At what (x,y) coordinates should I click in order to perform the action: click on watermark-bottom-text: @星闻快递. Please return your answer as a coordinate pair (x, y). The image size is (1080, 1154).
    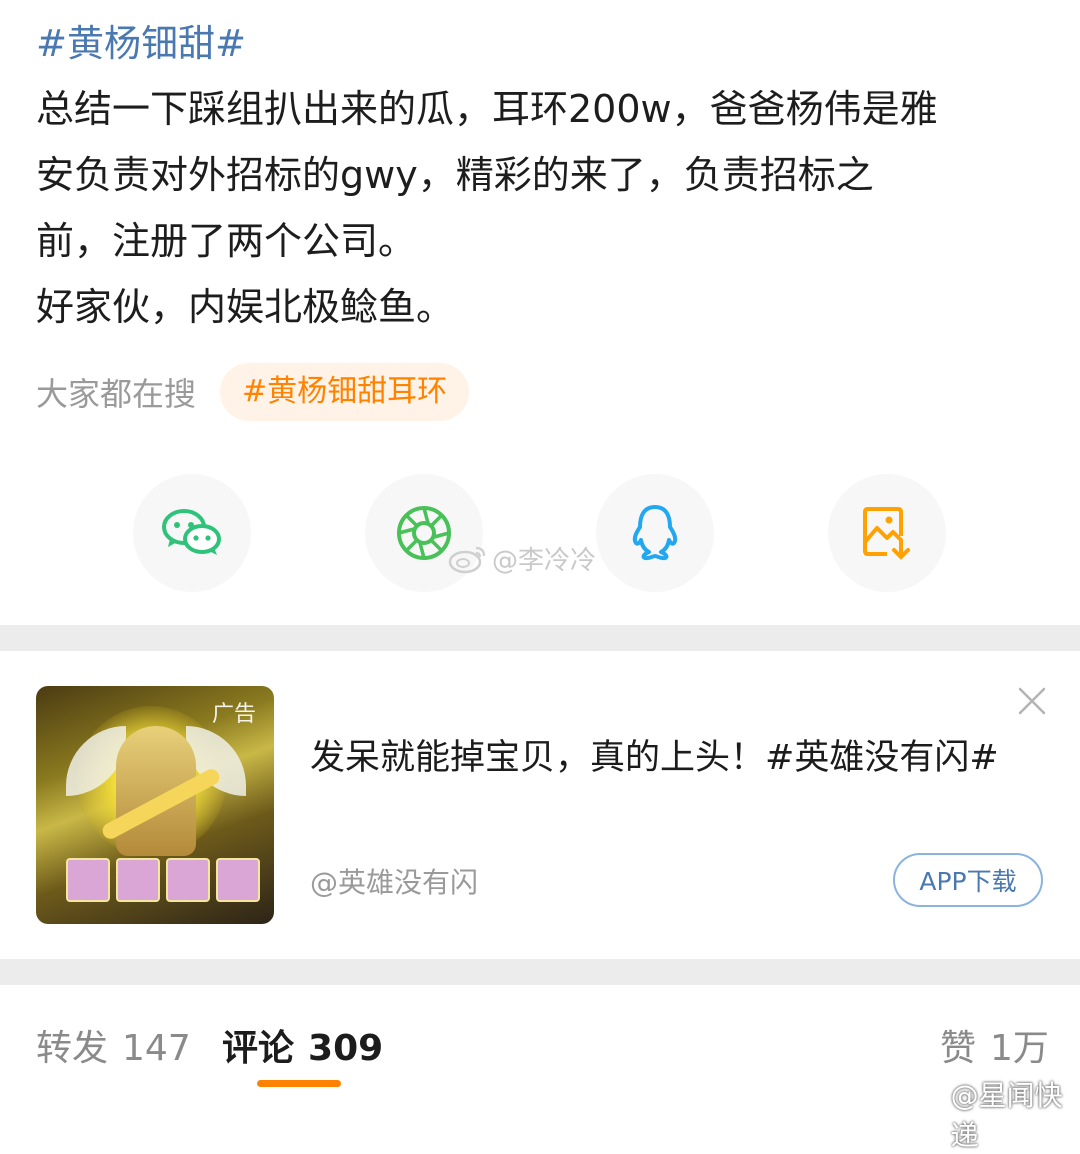
    Looking at the image, I should click on (1006, 1115).